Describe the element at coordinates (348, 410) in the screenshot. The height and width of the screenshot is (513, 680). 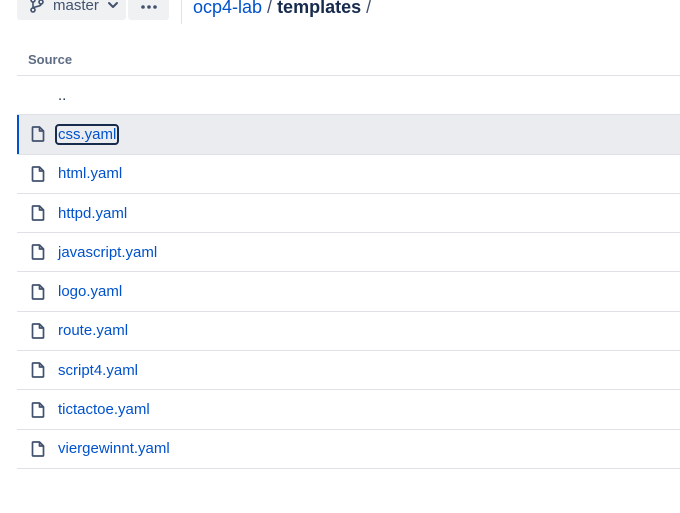
I see `file-row: tictactoe.yaml` at that location.